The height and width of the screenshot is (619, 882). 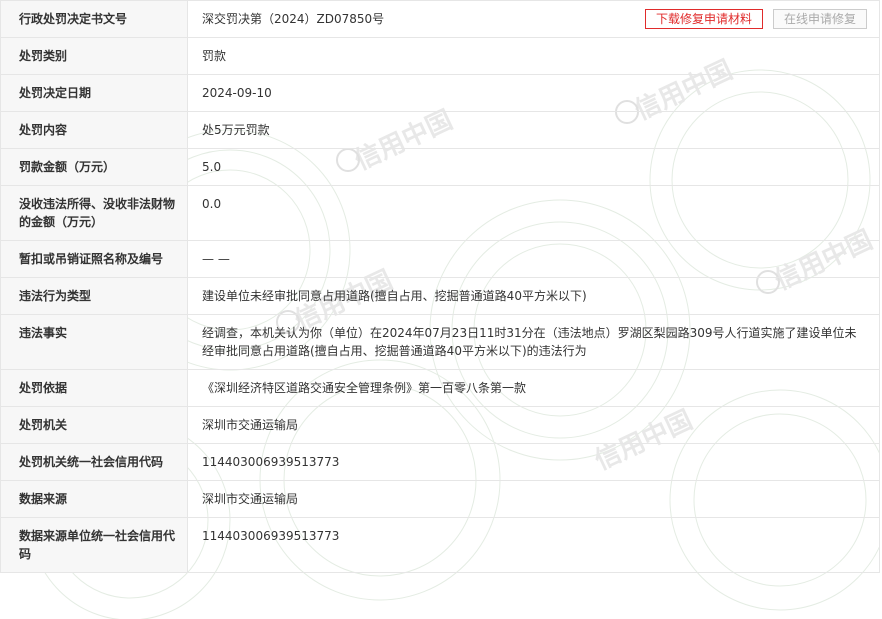 I want to click on row-source-credit-code: 数据来源单位统一社会信用代码 114403006939513773, so click(x=440, y=545).